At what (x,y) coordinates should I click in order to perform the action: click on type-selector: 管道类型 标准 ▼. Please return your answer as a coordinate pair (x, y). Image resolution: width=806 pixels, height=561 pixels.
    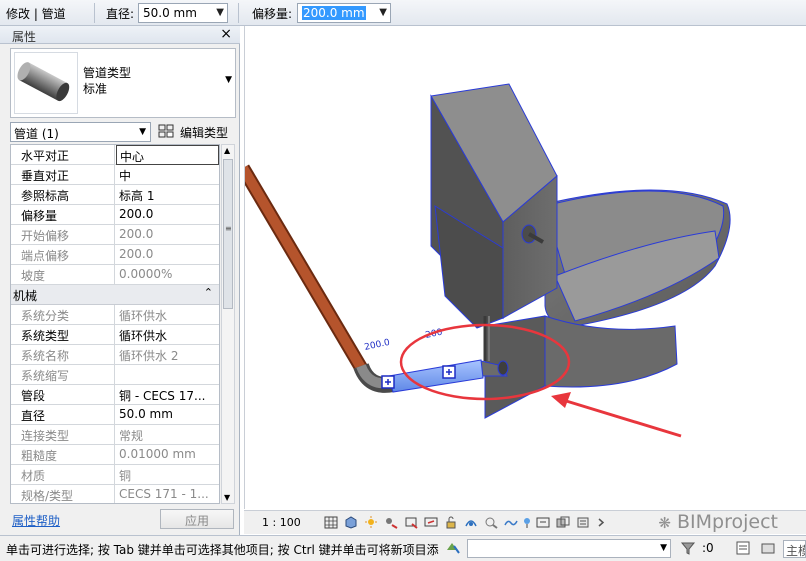
    Looking at the image, I should click on (123, 83).